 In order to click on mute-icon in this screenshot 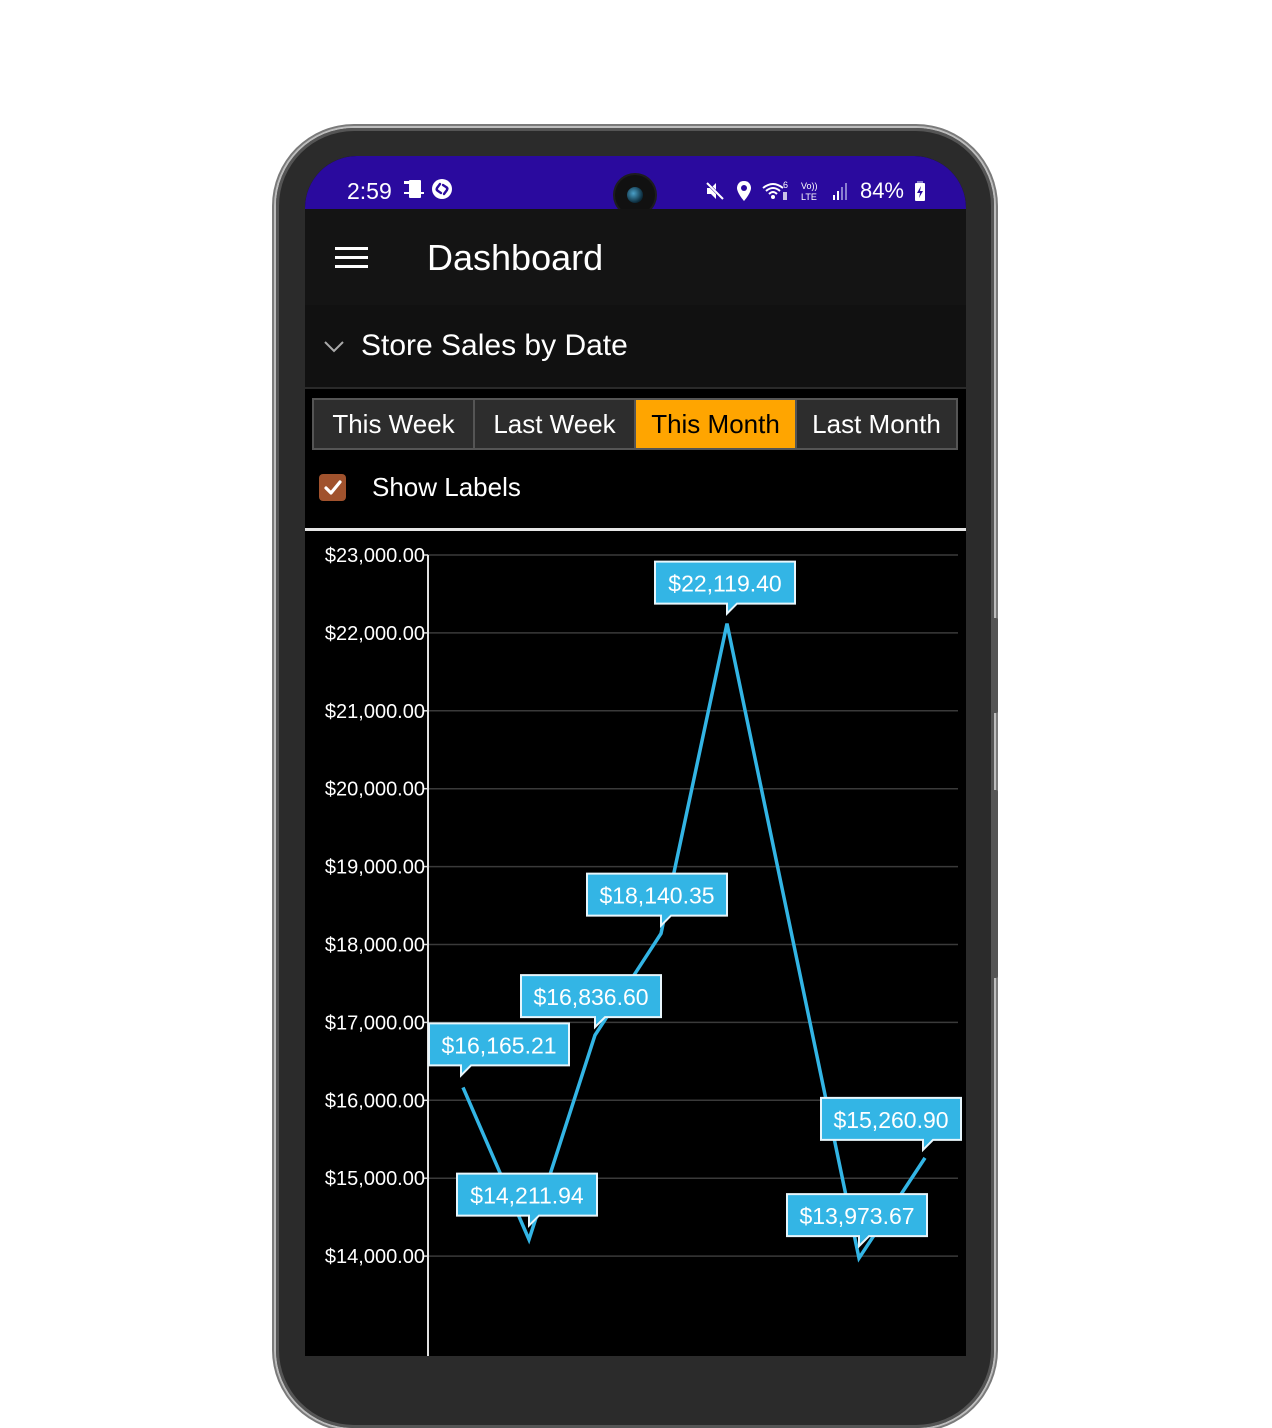, I will do `click(715, 191)`.